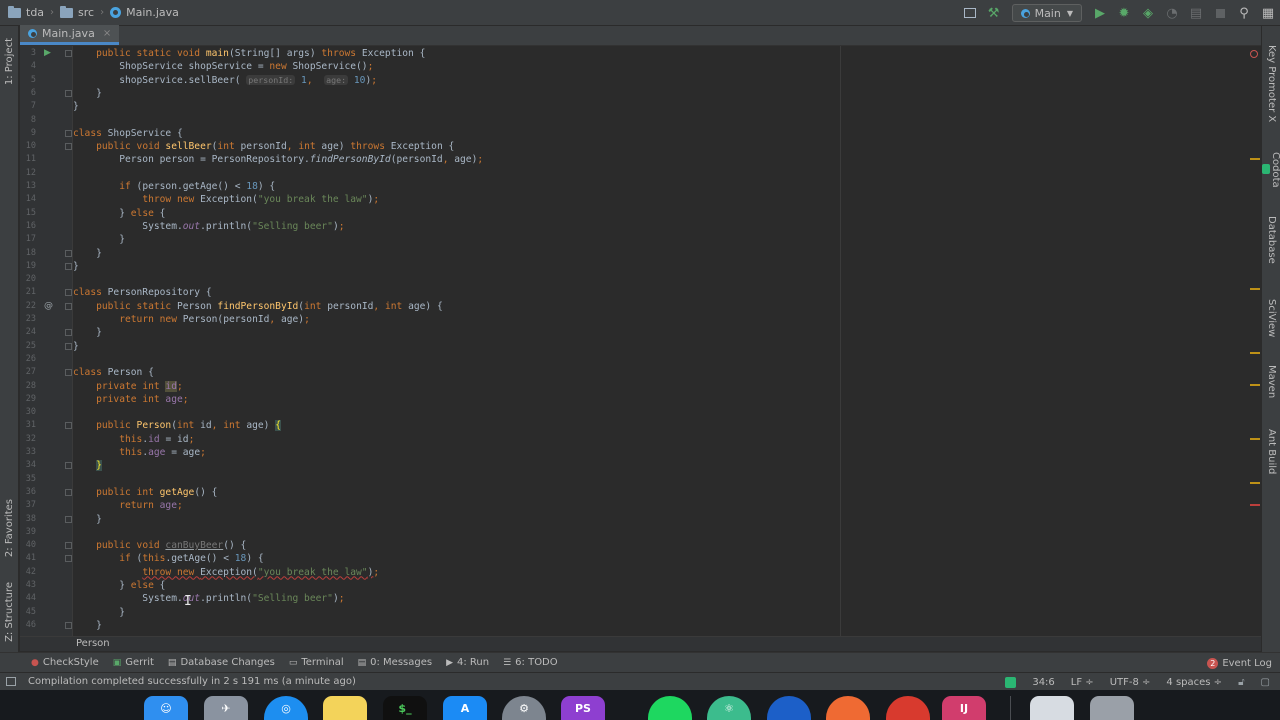 This screenshot has width=1280, height=720. I want to click on annotation-gutter-icon: @, so click(48, 306).